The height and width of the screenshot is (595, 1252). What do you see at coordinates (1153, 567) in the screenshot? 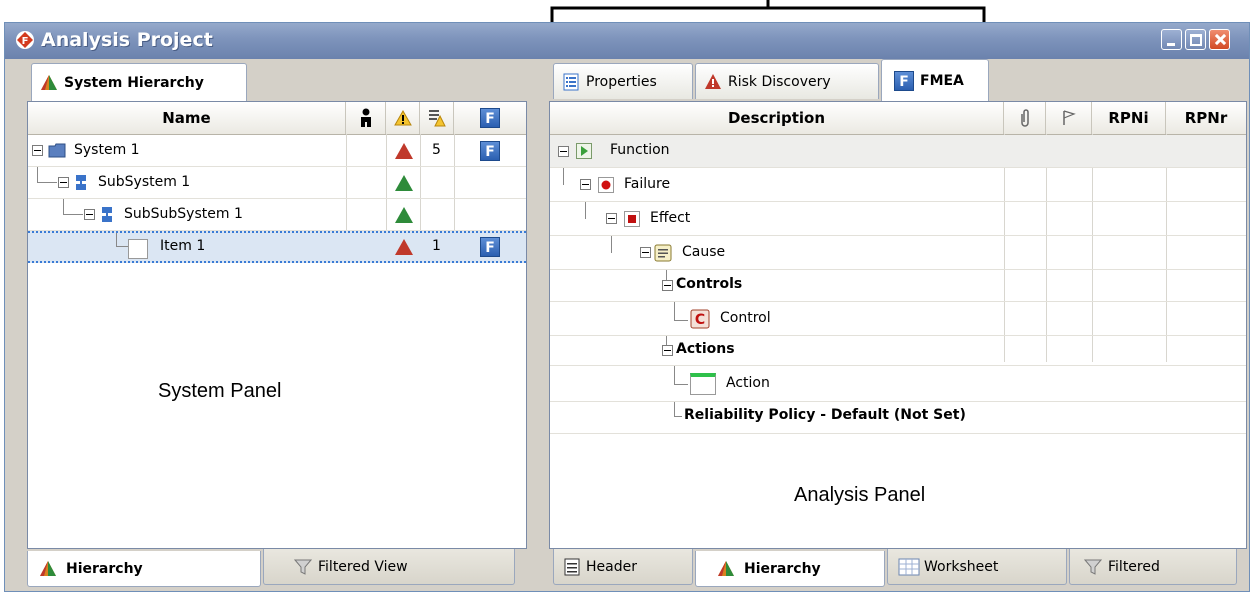
I see `tab-filtered: Filtered` at bounding box center [1153, 567].